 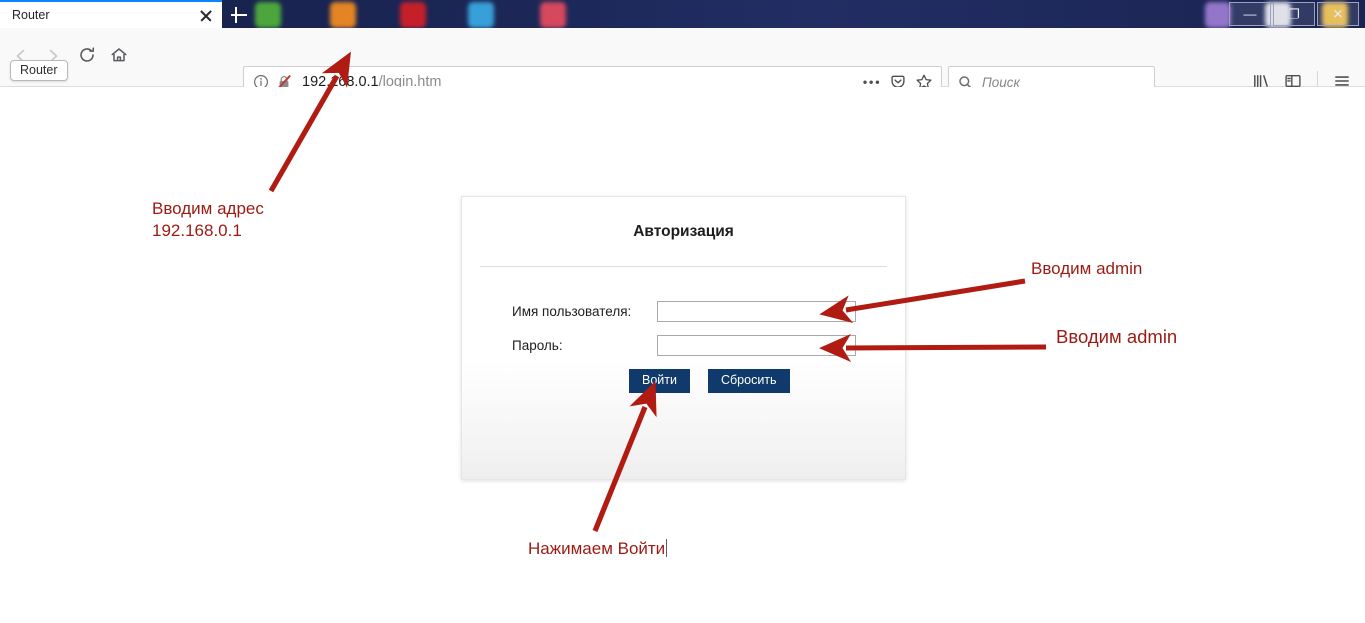 What do you see at coordinates (39, 70) in the screenshot?
I see `back-button-tooltip: Router` at bounding box center [39, 70].